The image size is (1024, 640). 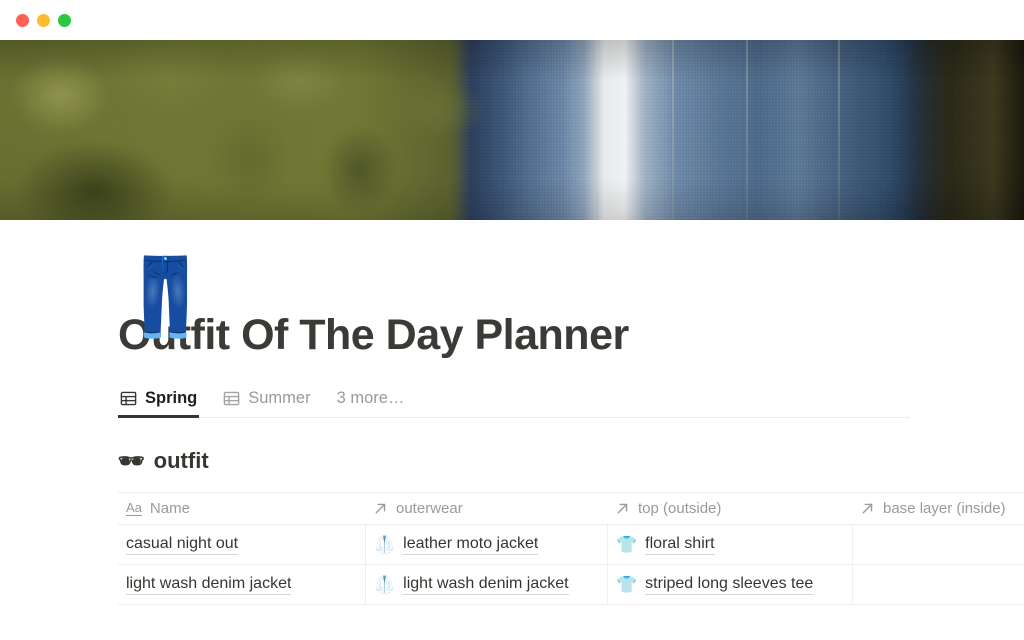 What do you see at coordinates (571, 461) in the screenshot?
I see `database-title: 🕶 outfit` at bounding box center [571, 461].